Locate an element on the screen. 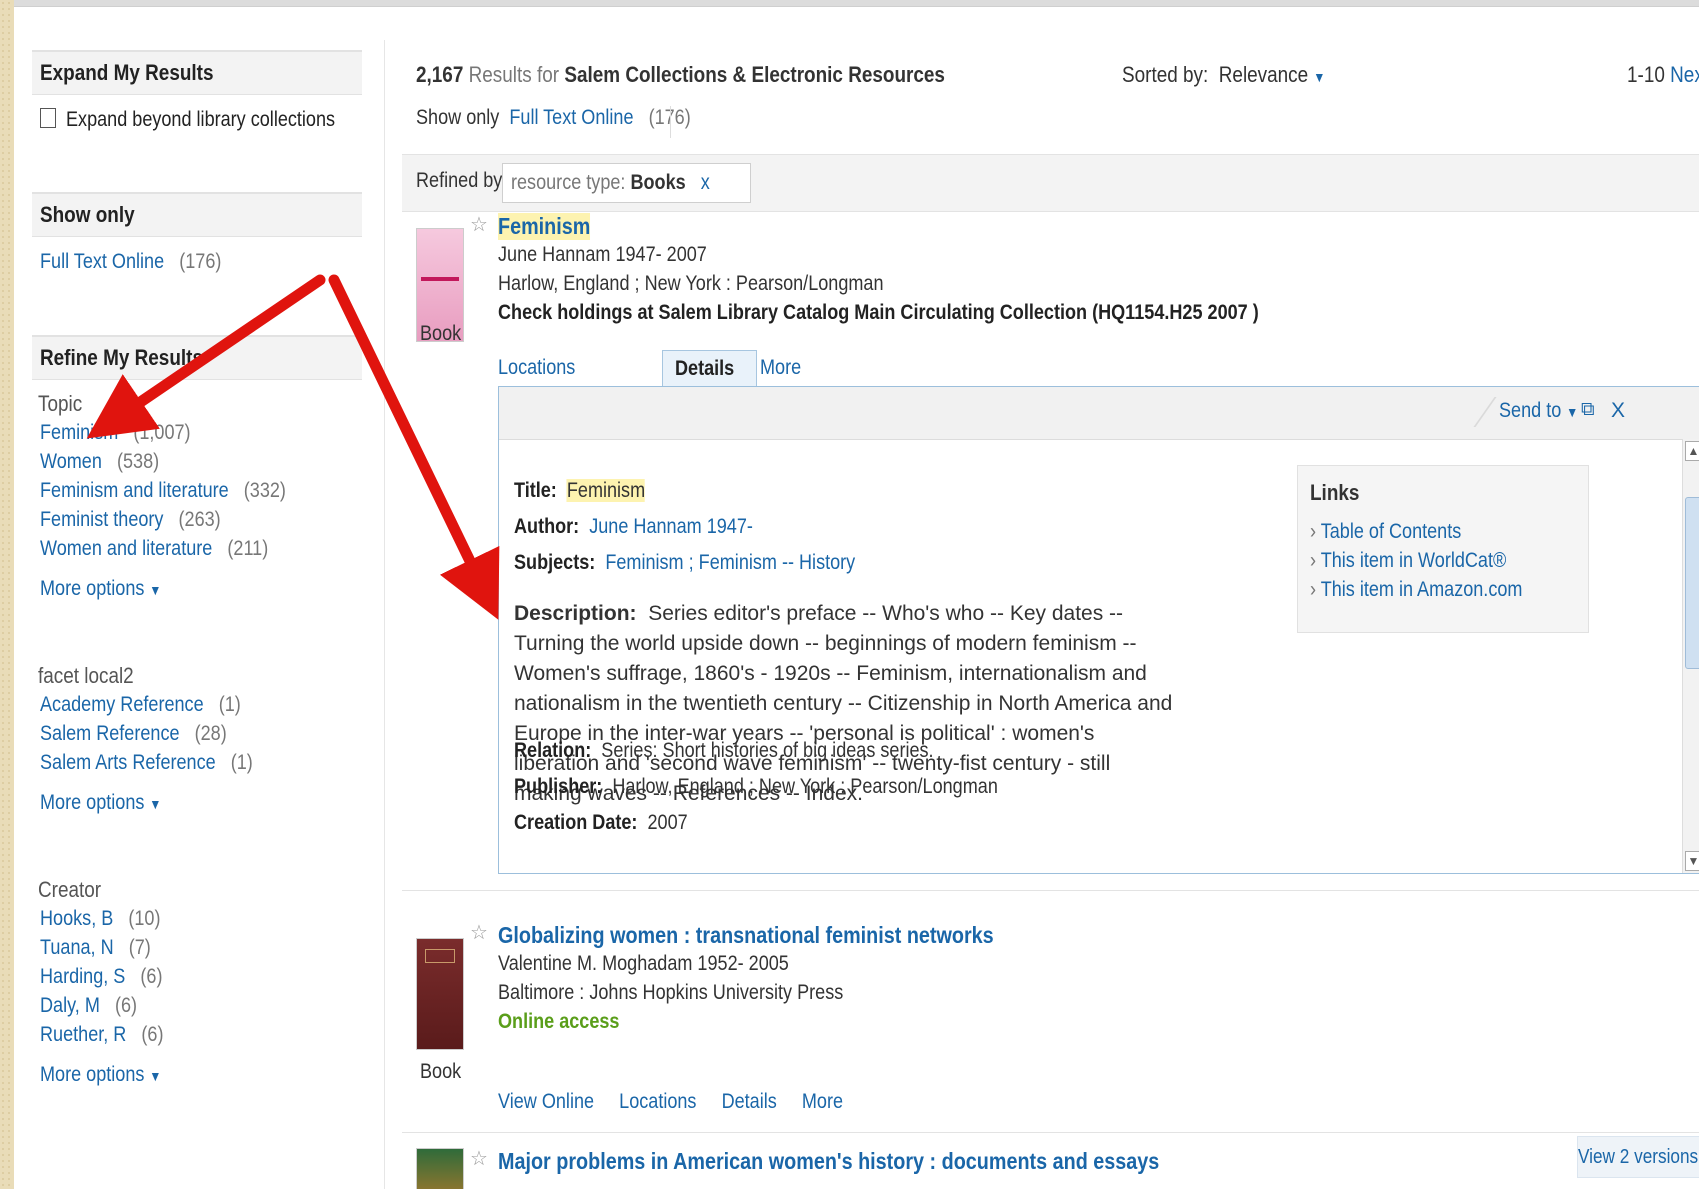 Image resolution: width=1699 pixels, height=1189 pixels. locations-link: Locations is located at coordinates (657, 1101).